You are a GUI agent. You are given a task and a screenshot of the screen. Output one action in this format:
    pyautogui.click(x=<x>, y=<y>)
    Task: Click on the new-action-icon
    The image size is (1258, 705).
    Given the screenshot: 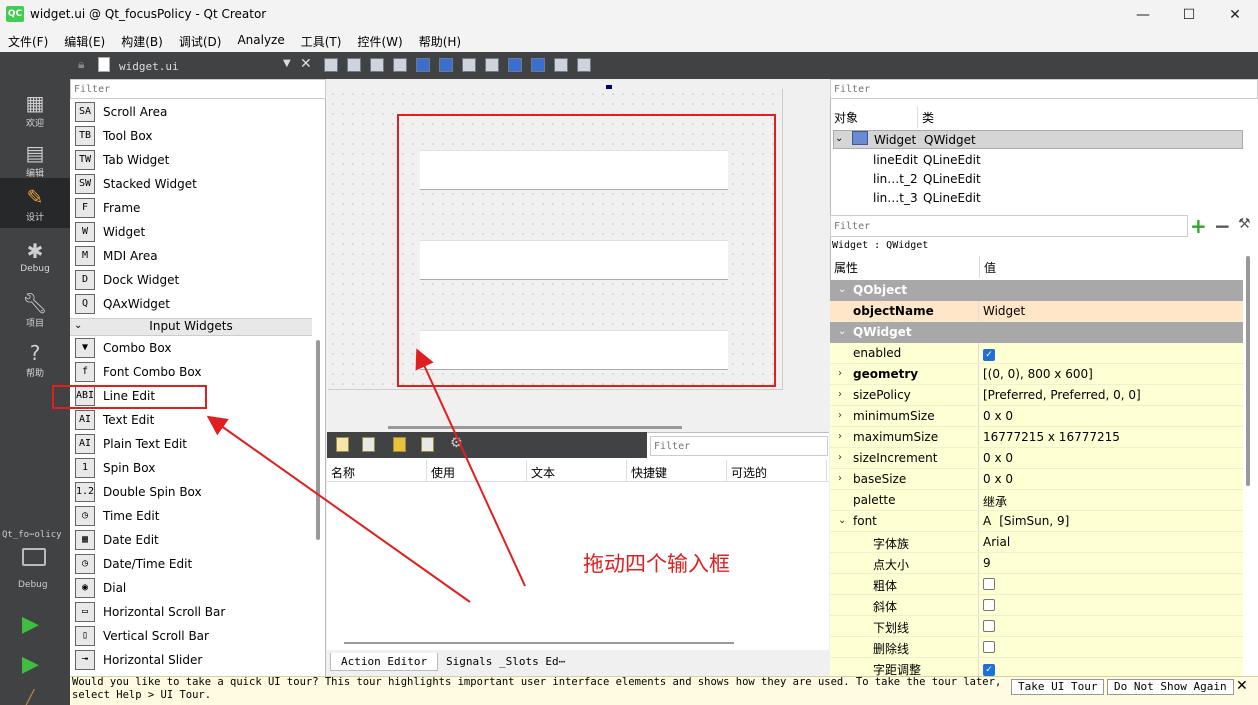 What is the action you would take?
    pyautogui.click(x=342, y=444)
    